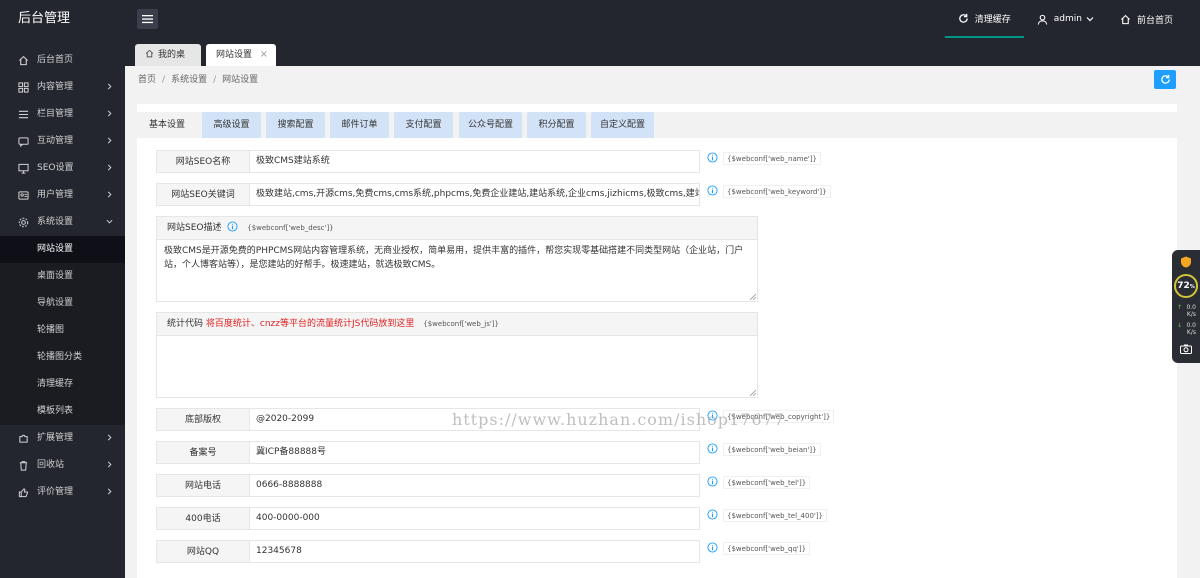 The width and height of the screenshot is (1200, 578). I want to click on sidebar-item-label: 系统设置, so click(55, 222).